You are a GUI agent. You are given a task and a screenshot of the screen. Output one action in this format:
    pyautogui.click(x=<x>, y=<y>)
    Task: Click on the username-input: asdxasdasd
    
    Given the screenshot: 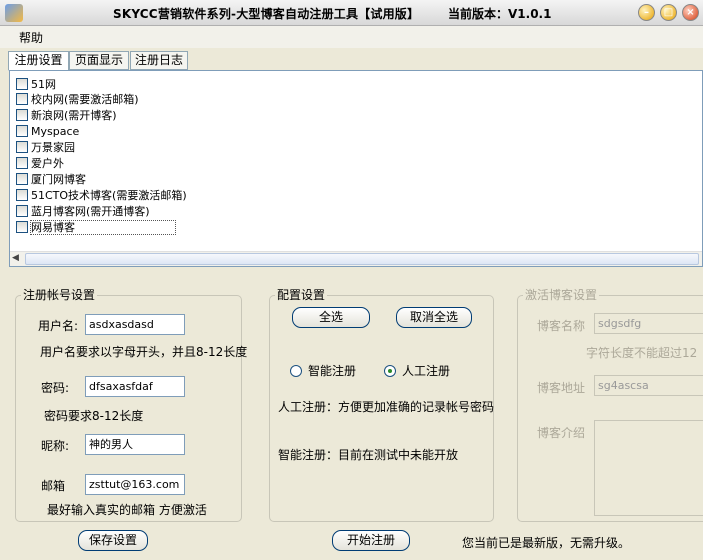 What is the action you would take?
    pyautogui.click(x=135, y=324)
    